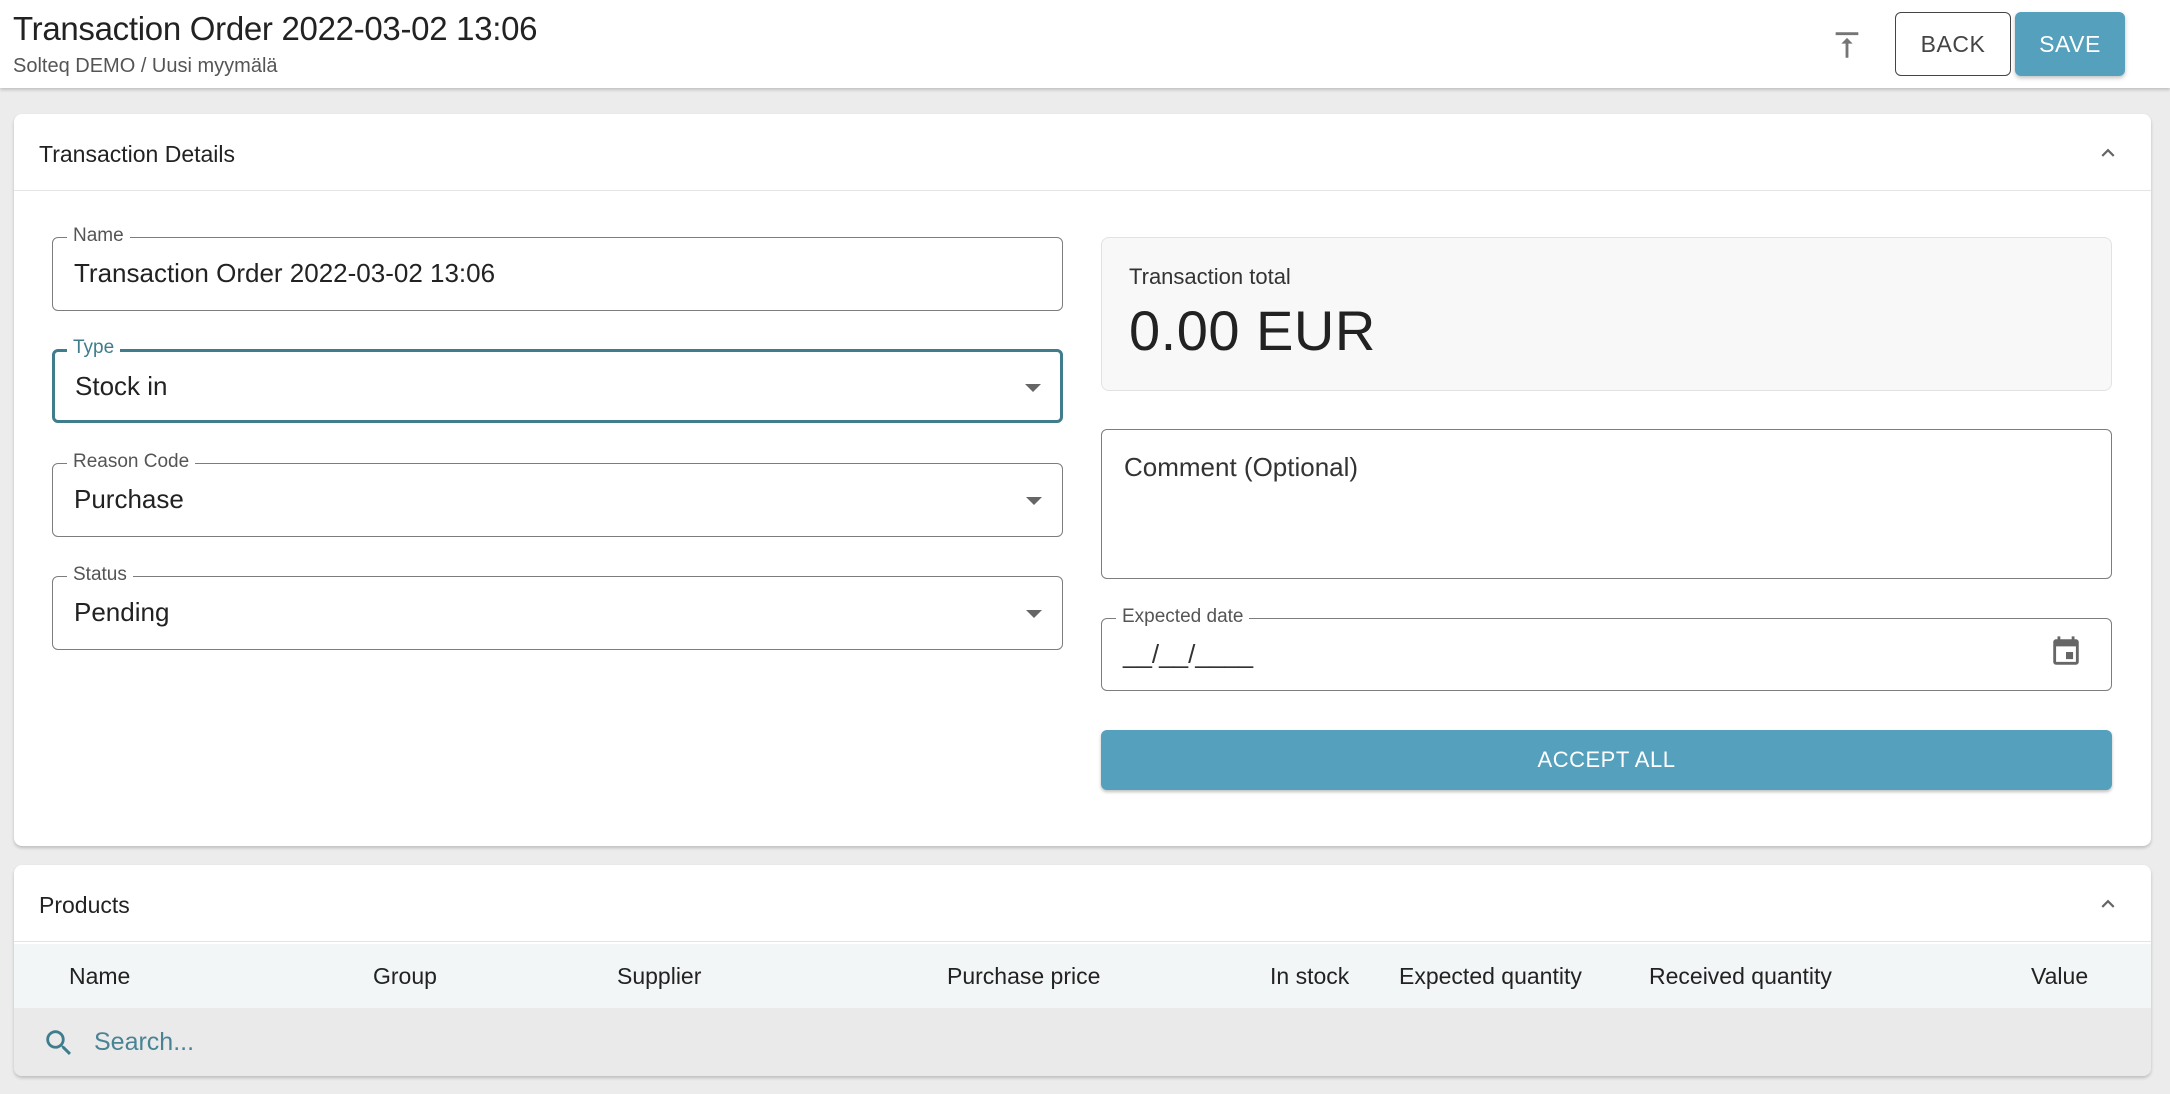  I want to click on products-search-input, so click(544, 1042).